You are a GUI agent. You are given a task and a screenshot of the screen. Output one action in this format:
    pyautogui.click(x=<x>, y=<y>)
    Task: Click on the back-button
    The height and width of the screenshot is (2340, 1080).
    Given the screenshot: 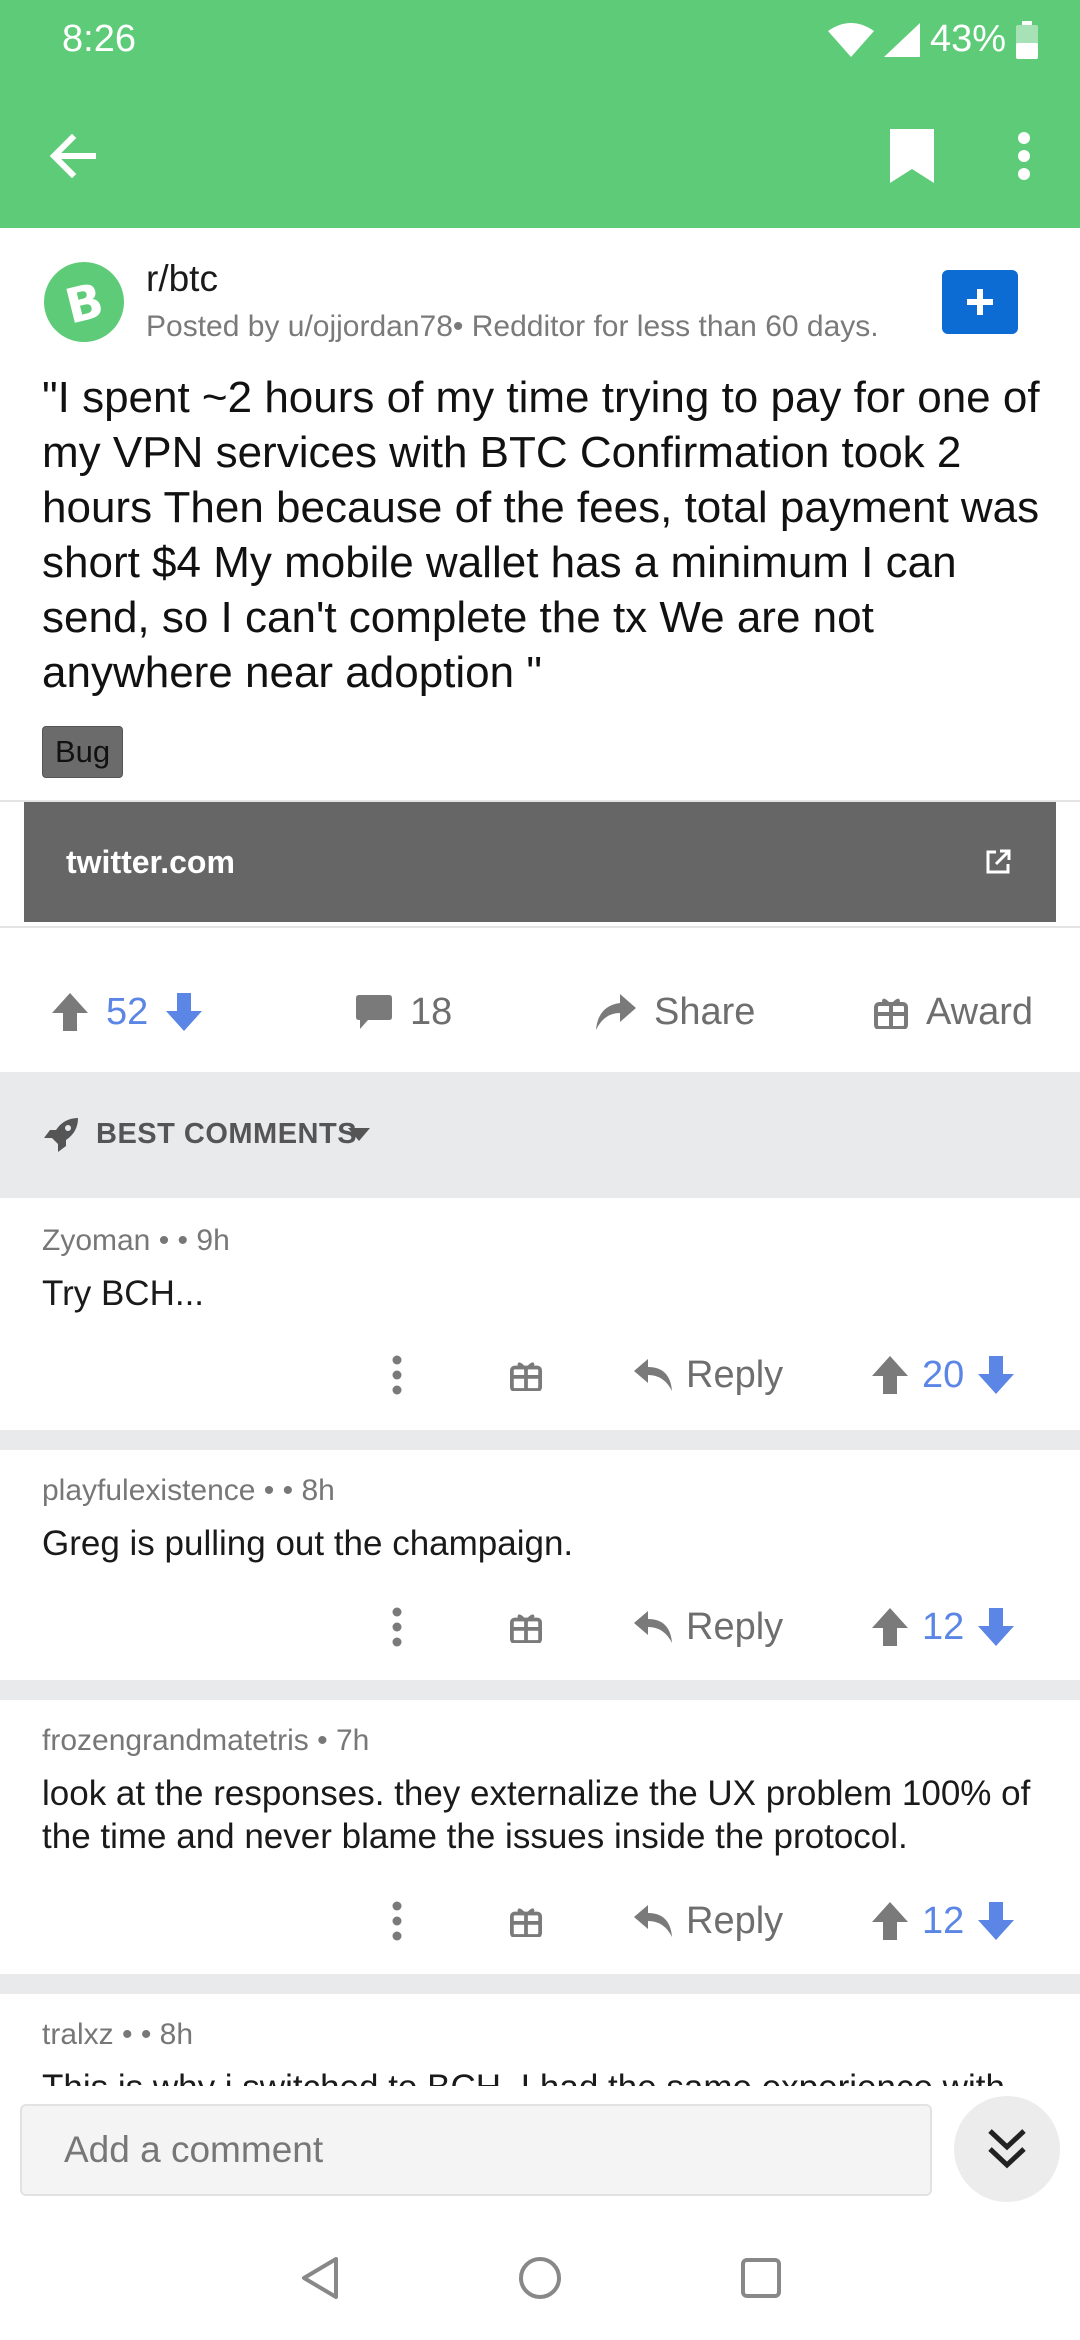 What is the action you would take?
    pyautogui.click(x=72, y=156)
    